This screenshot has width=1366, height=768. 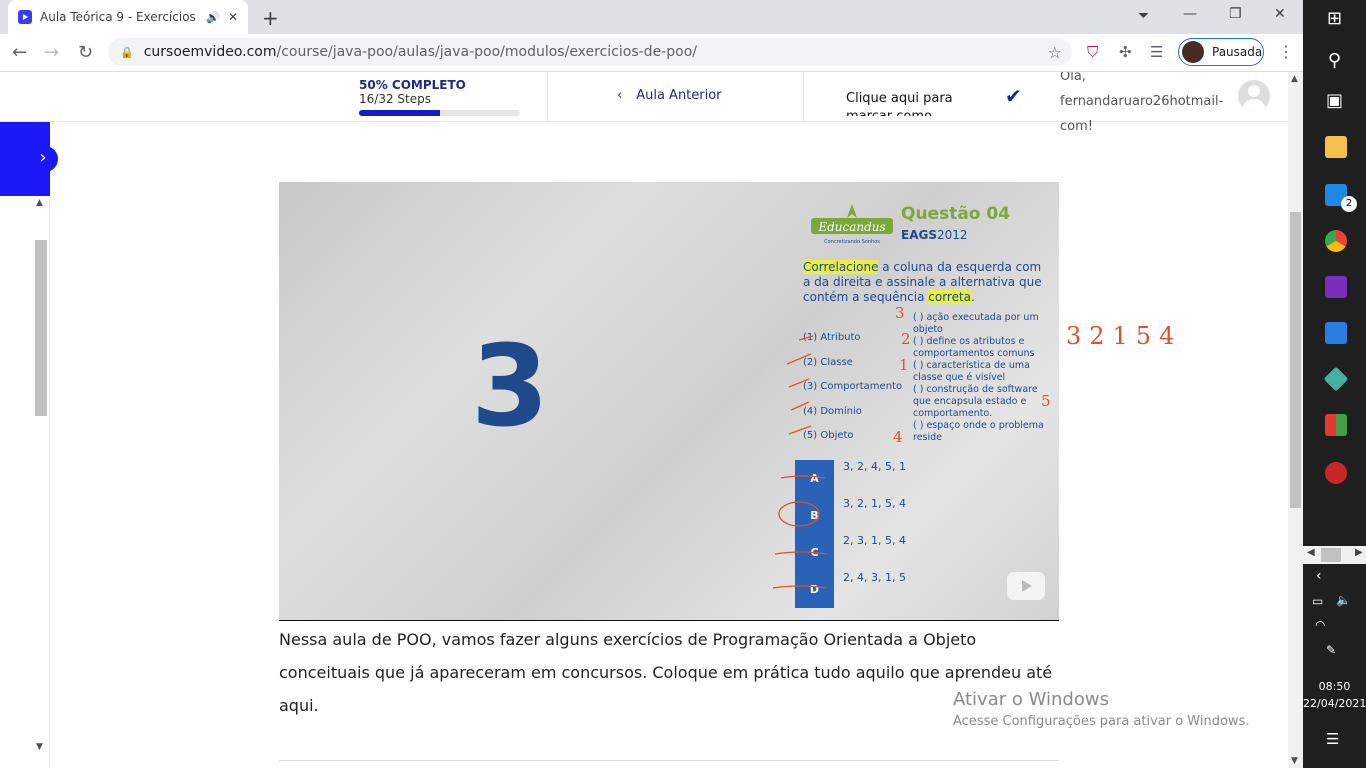 I want to click on sidebar-toggle: ›, so click(x=29, y=159).